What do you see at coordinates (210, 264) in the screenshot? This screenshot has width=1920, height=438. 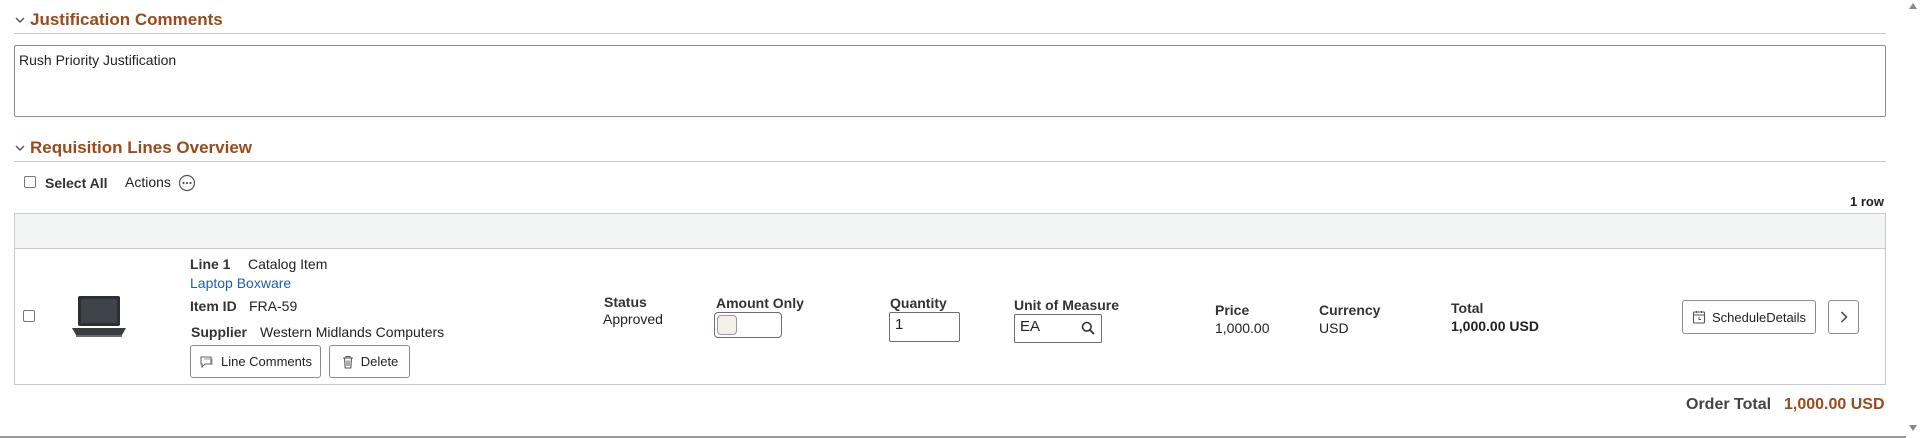 I see `line-number-label: Line 1` at bounding box center [210, 264].